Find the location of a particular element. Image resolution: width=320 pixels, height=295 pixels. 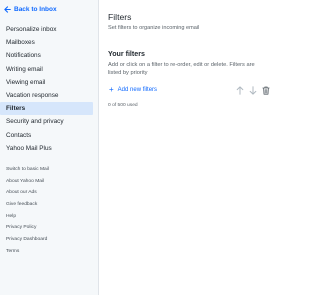

sidebar-item-writing-email: Writing email is located at coordinates (49, 69).